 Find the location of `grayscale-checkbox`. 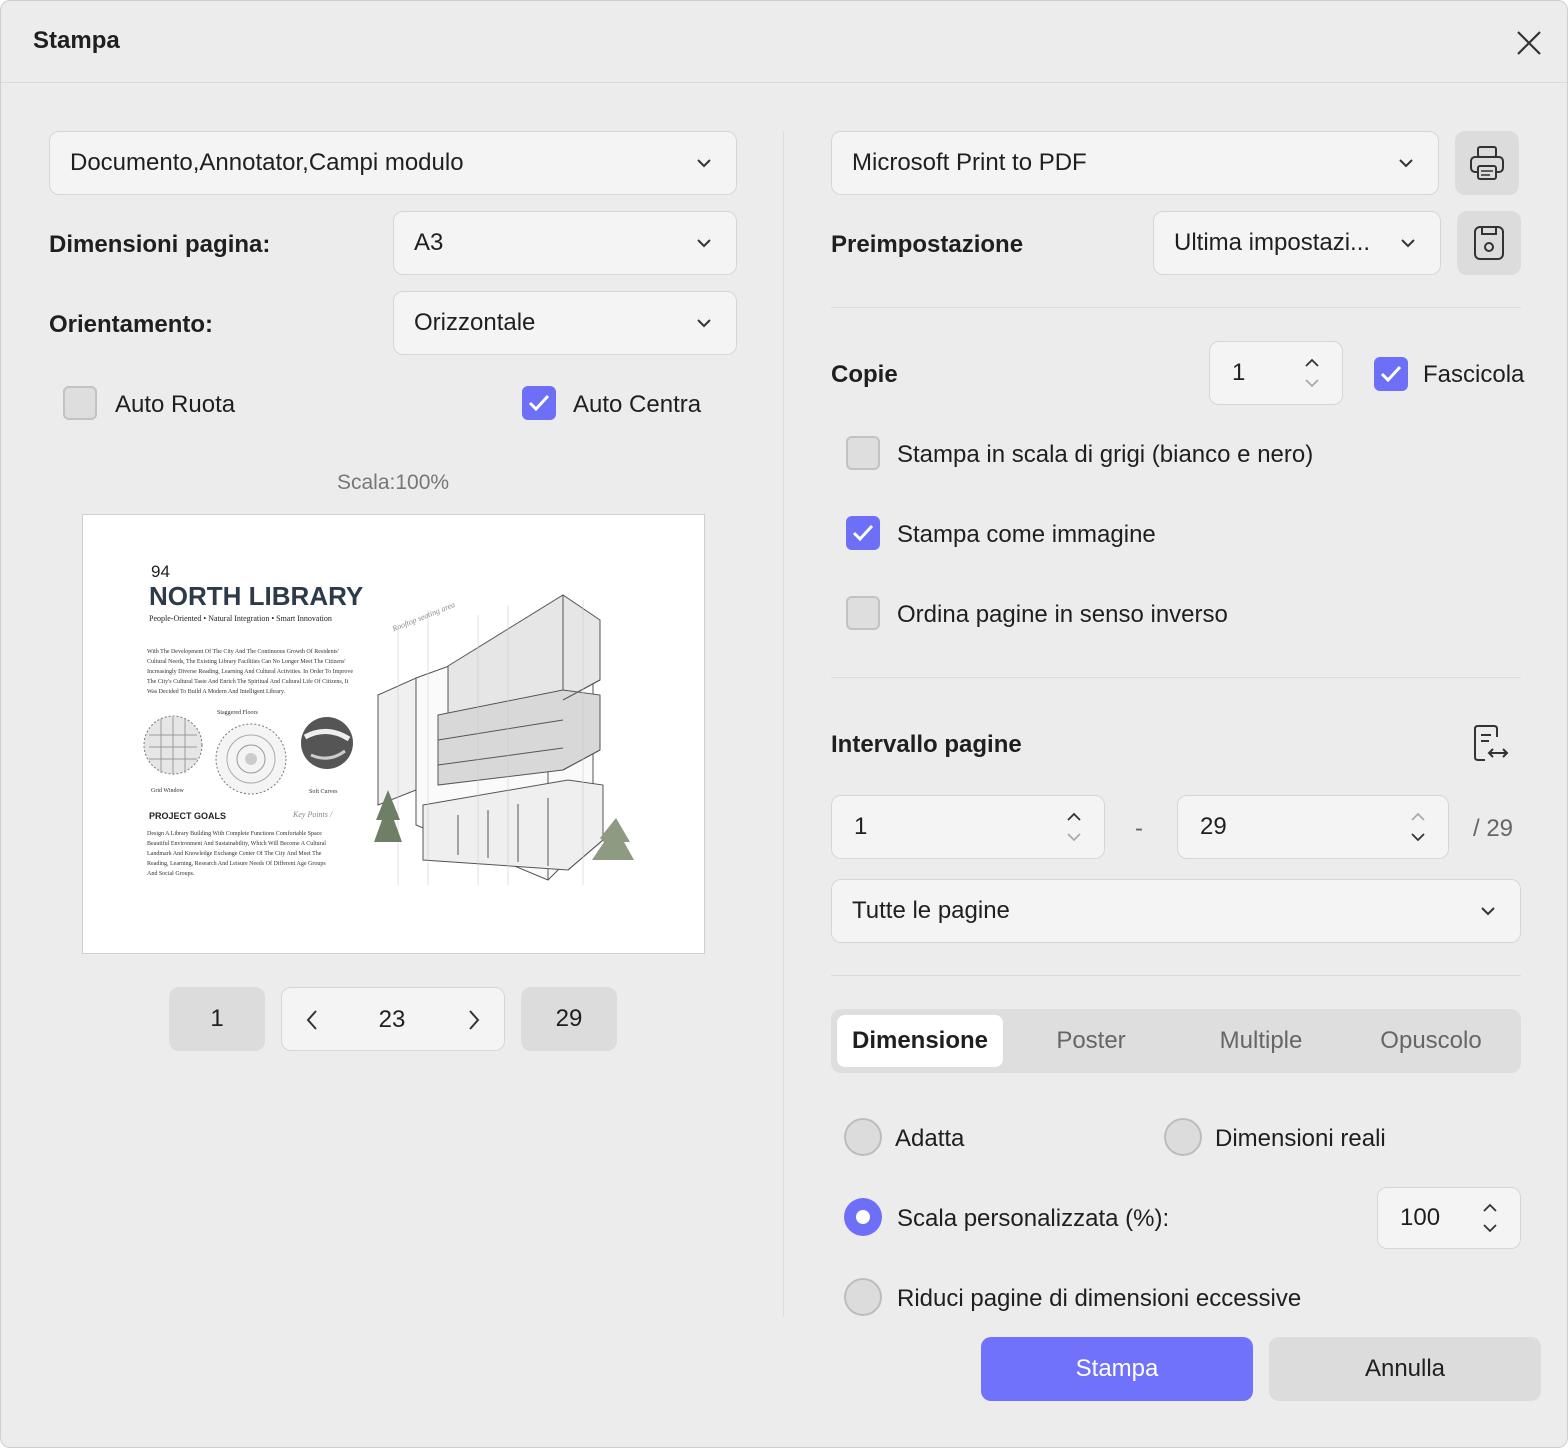

grayscale-checkbox is located at coordinates (863, 453).